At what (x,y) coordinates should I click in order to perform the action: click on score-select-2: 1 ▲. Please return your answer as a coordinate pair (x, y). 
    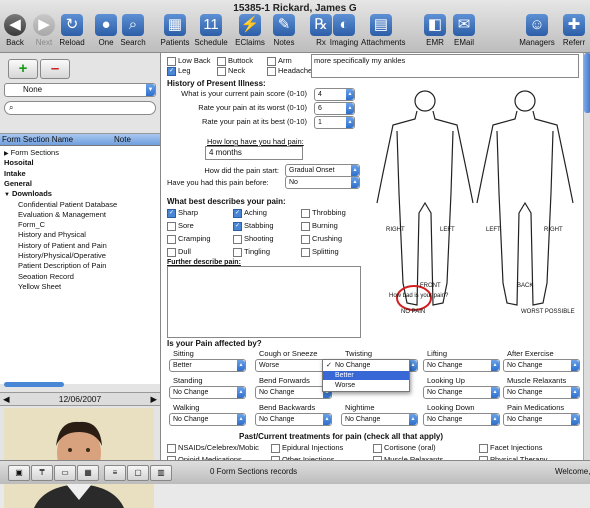
    Looking at the image, I should click on (334, 122).